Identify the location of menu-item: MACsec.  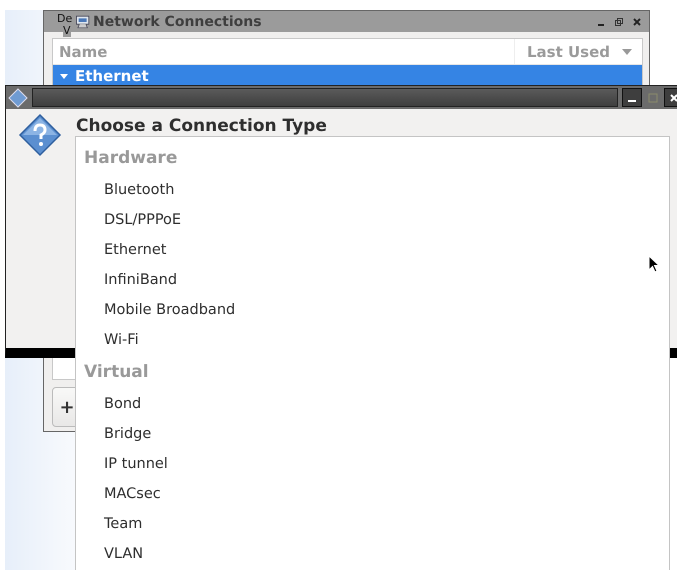
(372, 494).